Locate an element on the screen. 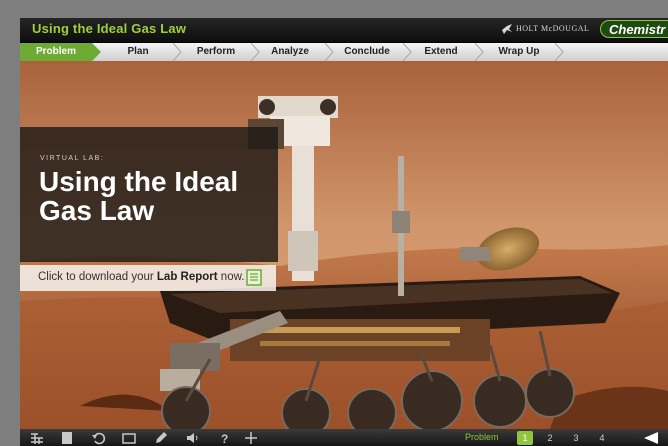  help-icon: ? is located at coordinates (225, 438).